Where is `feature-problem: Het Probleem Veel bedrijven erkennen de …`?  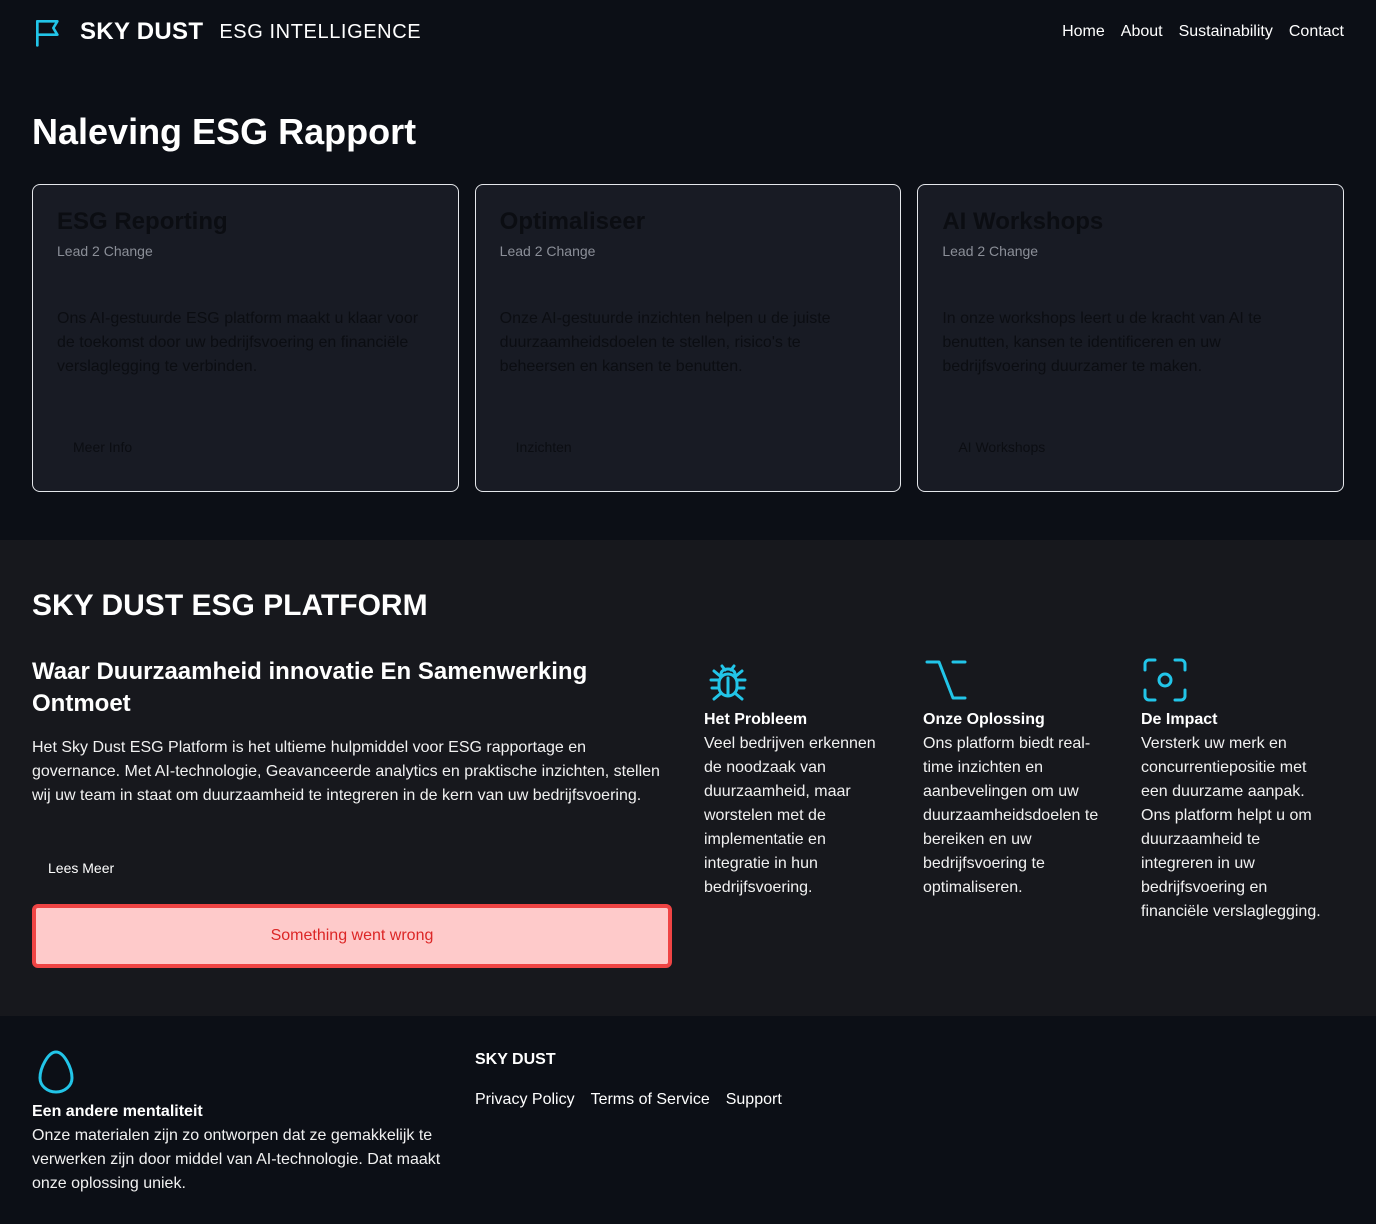 feature-problem: Het Probleem Veel bedrijven erkennen de … is located at coordinates (799, 778).